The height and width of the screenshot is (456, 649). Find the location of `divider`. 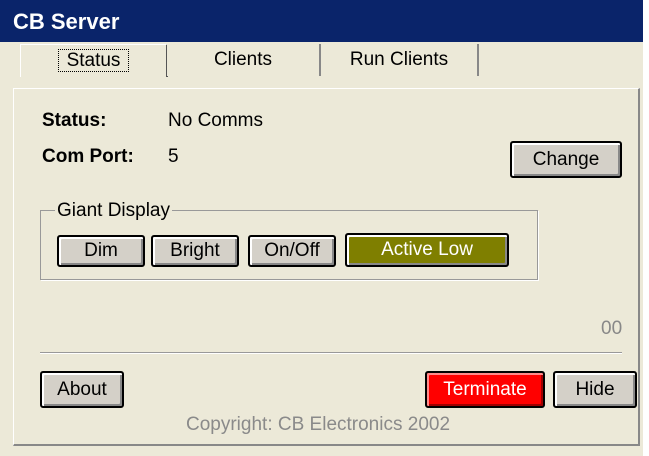

divider is located at coordinates (331, 353).